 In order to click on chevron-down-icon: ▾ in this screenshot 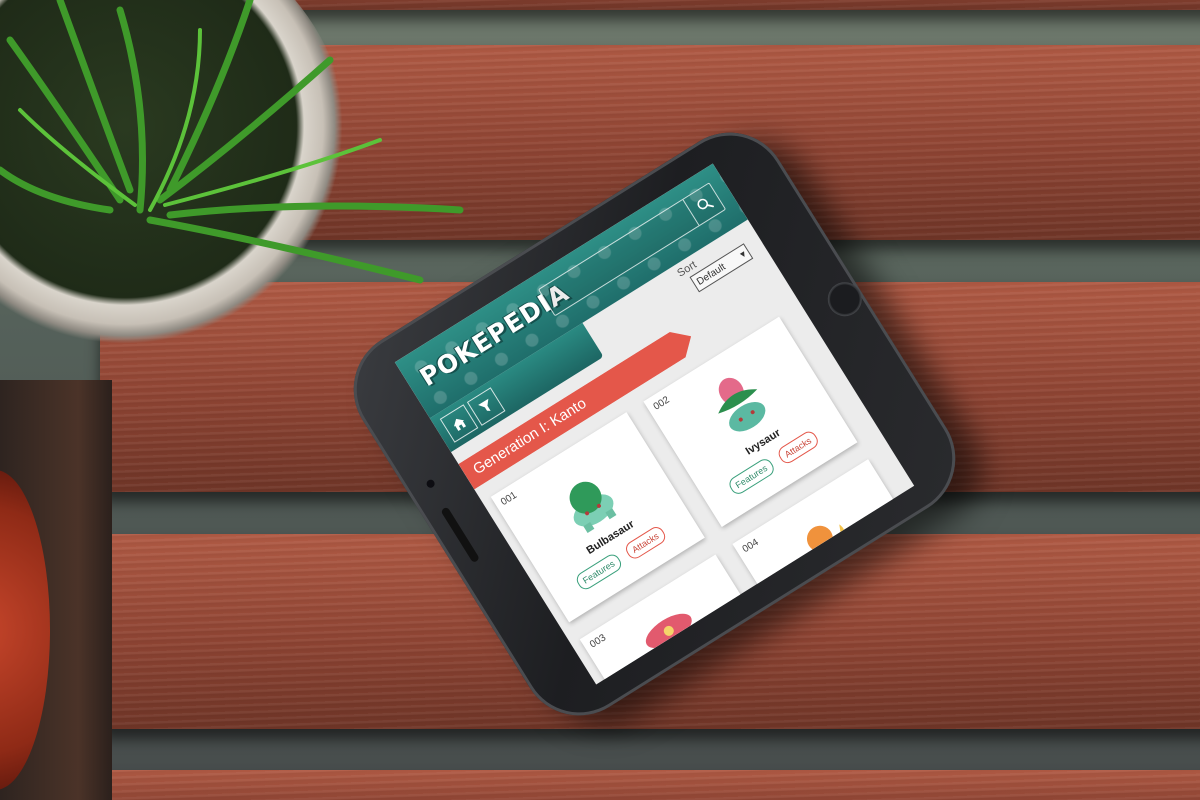, I will do `click(743, 254)`.